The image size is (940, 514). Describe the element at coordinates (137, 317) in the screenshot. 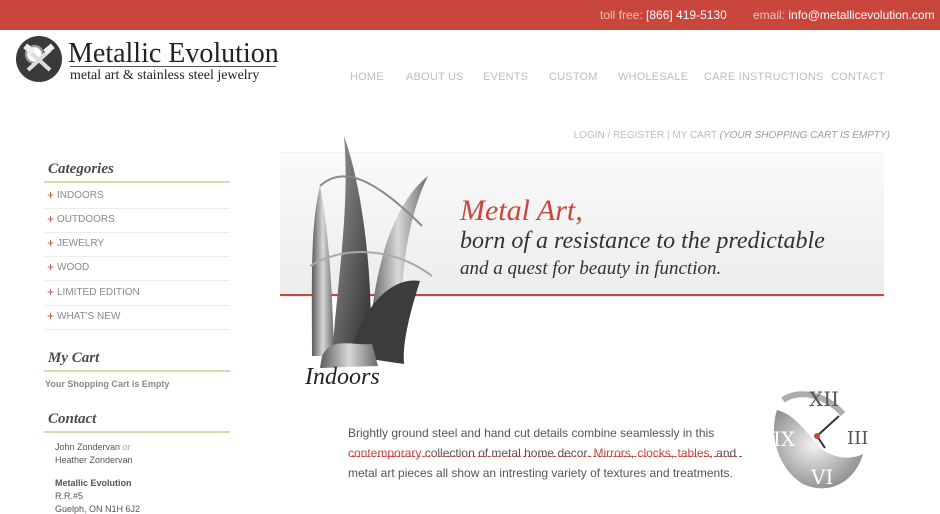

I see `category-whats-new: + WHAT'S NEW` at that location.